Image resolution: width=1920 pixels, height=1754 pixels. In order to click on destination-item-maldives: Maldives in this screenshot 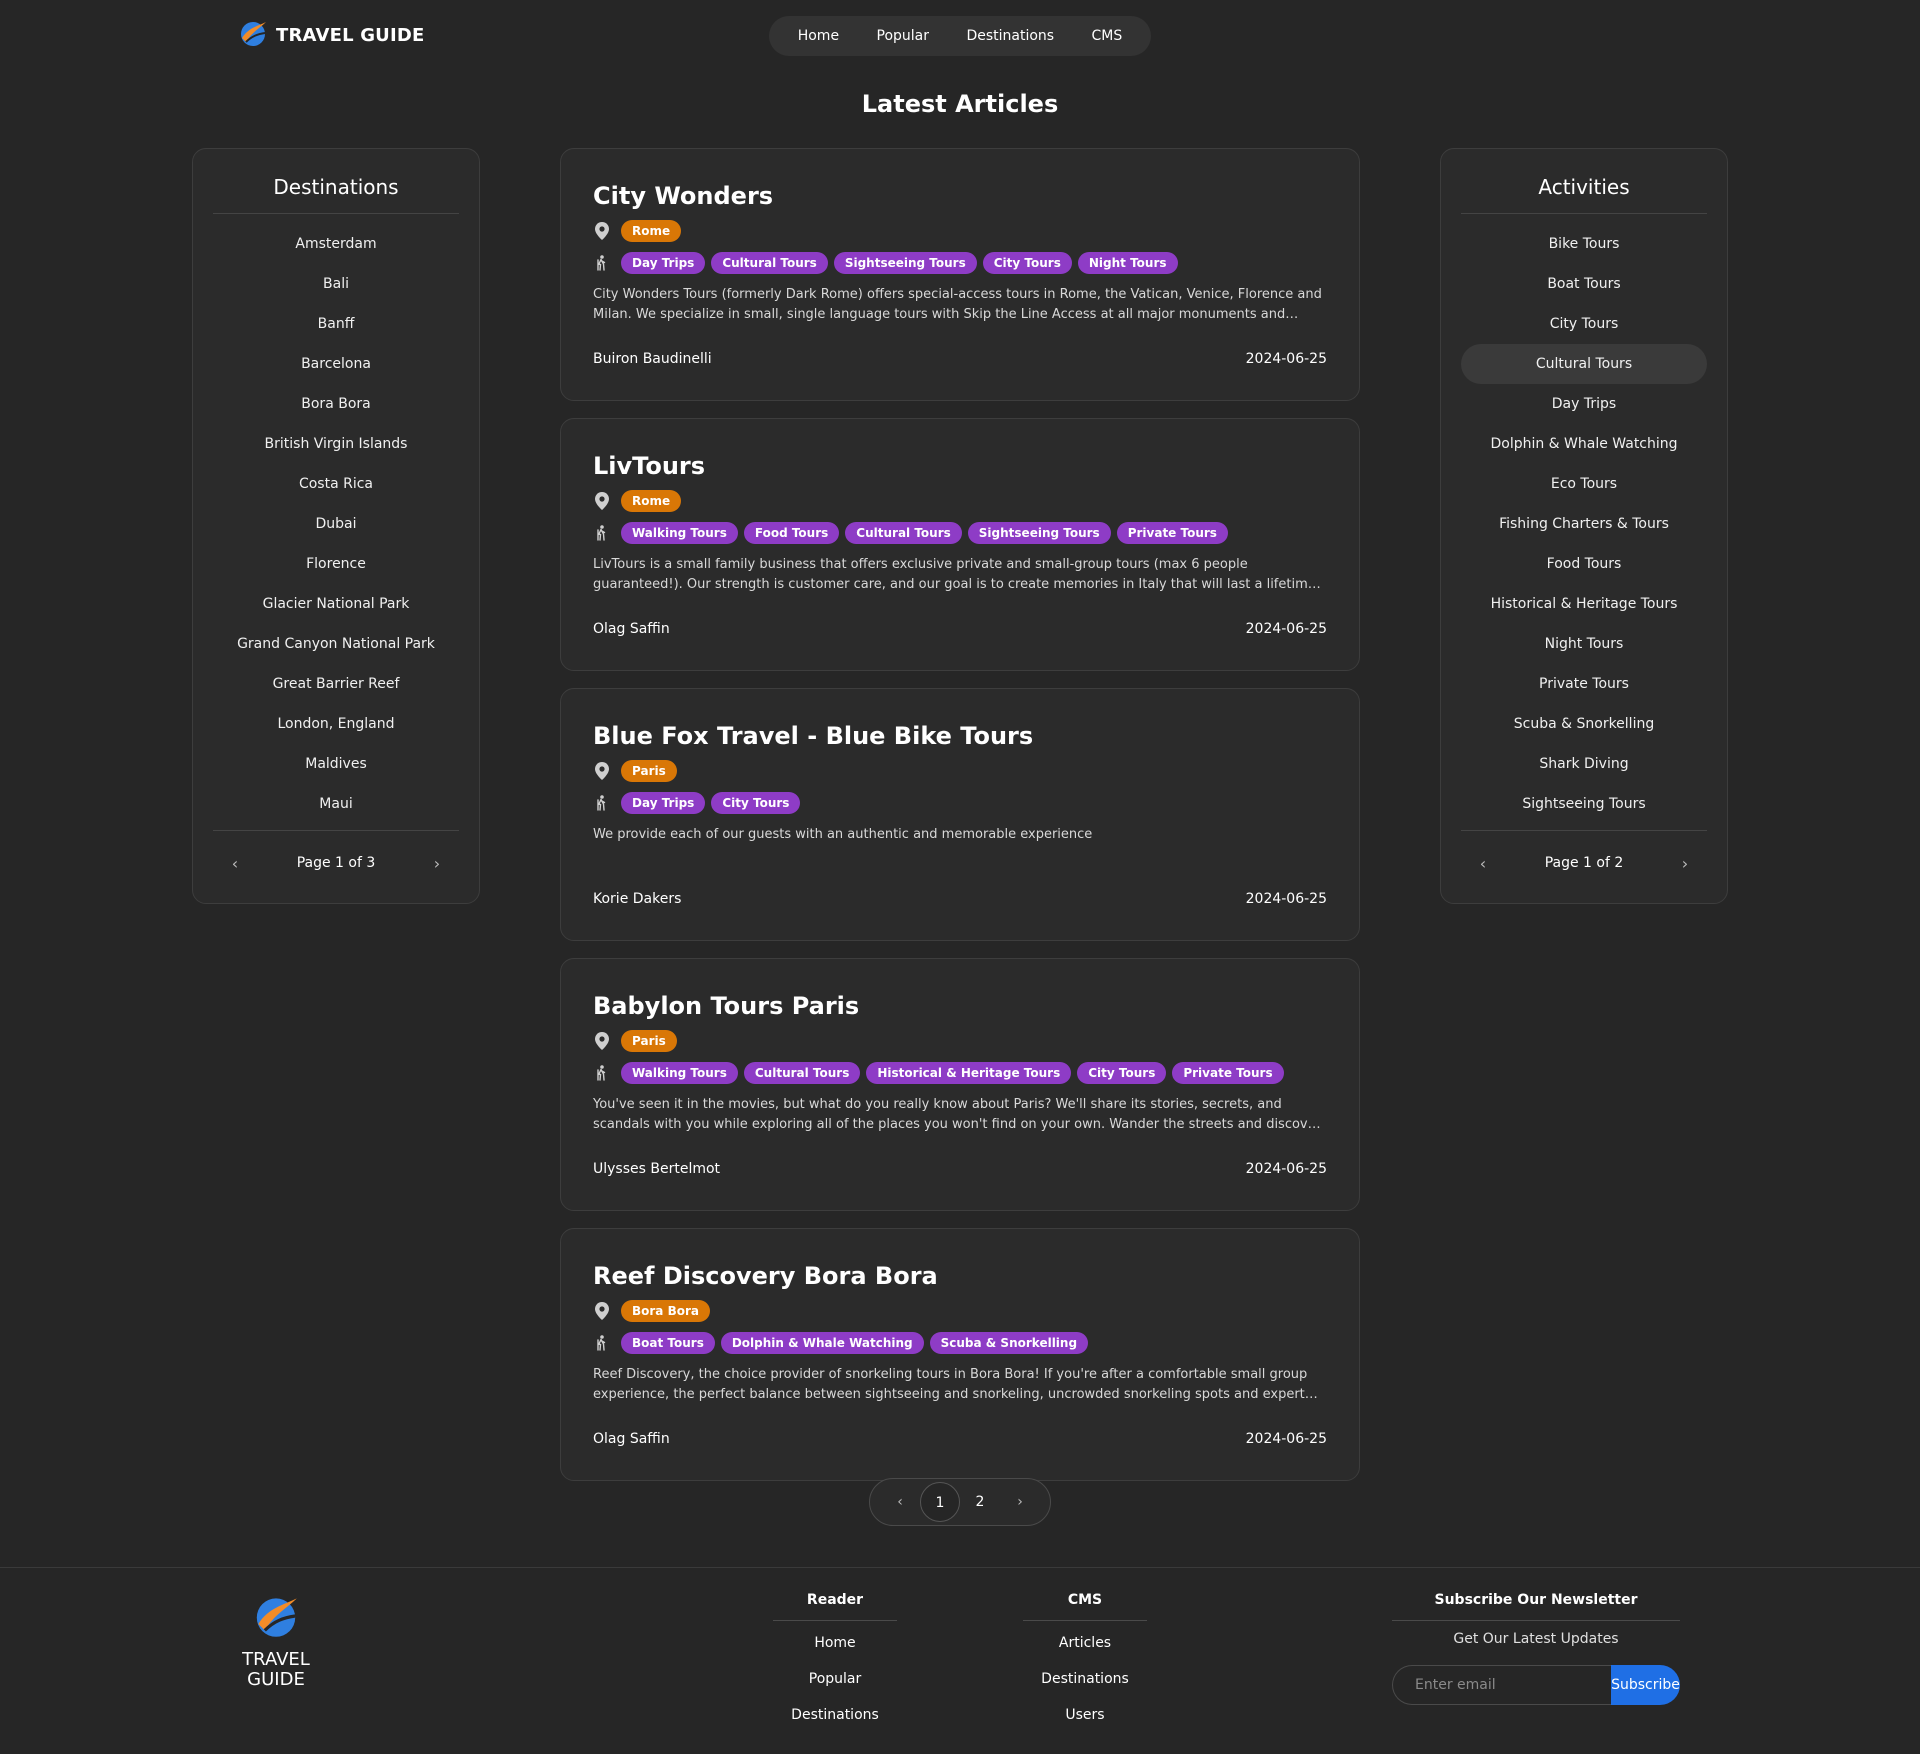, I will do `click(336, 764)`.